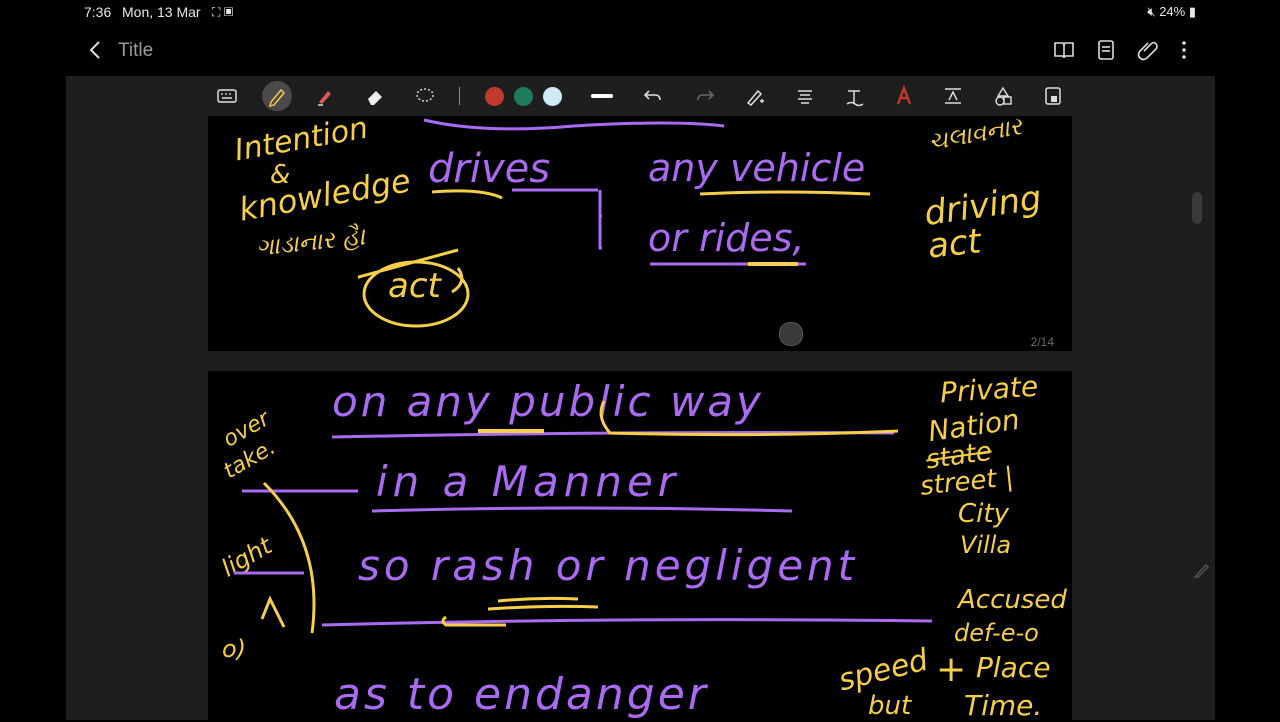 The image size is (1280, 722). What do you see at coordinates (1197, 208) in the screenshot?
I see `scrollbar-thumb` at bounding box center [1197, 208].